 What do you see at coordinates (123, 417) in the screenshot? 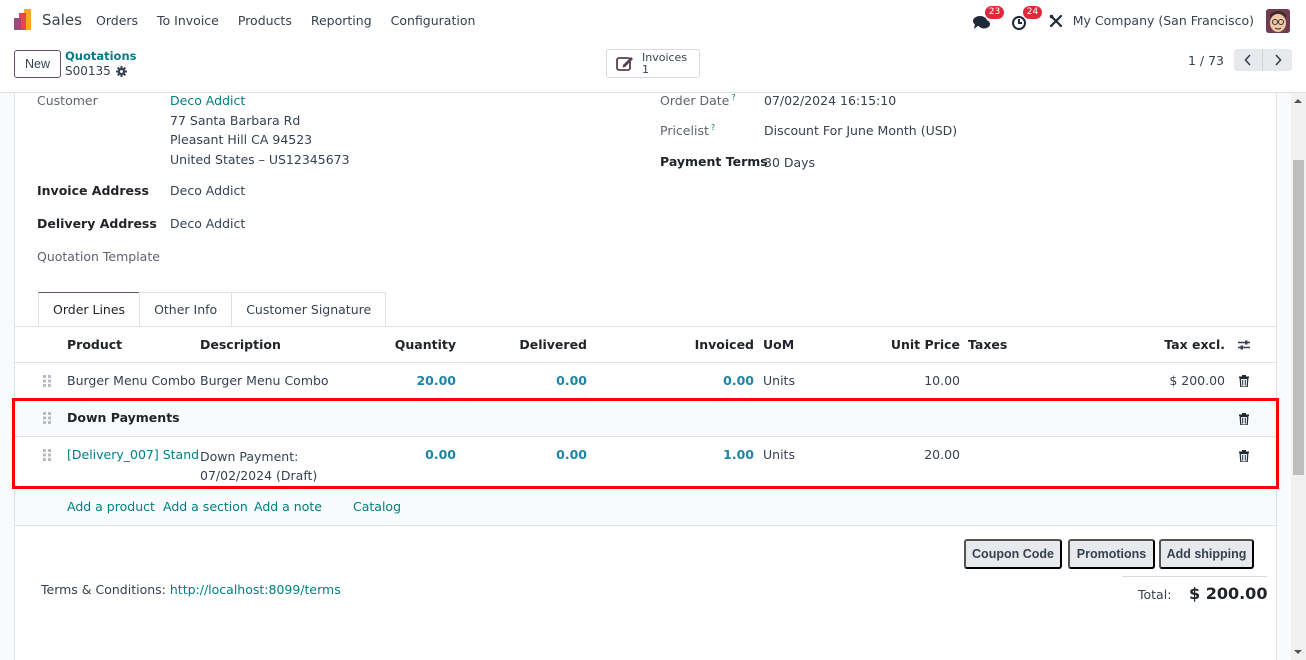
I see `section-label: Down Payments` at bounding box center [123, 417].